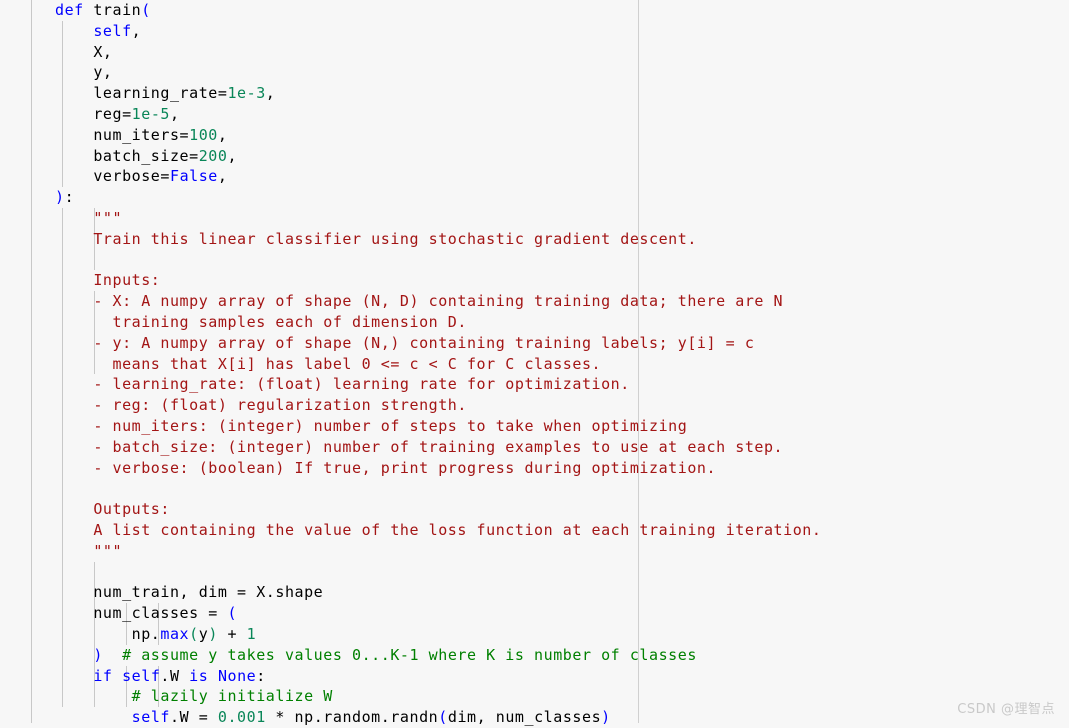  I want to click on token-op: num_iters=, so click(122, 134).